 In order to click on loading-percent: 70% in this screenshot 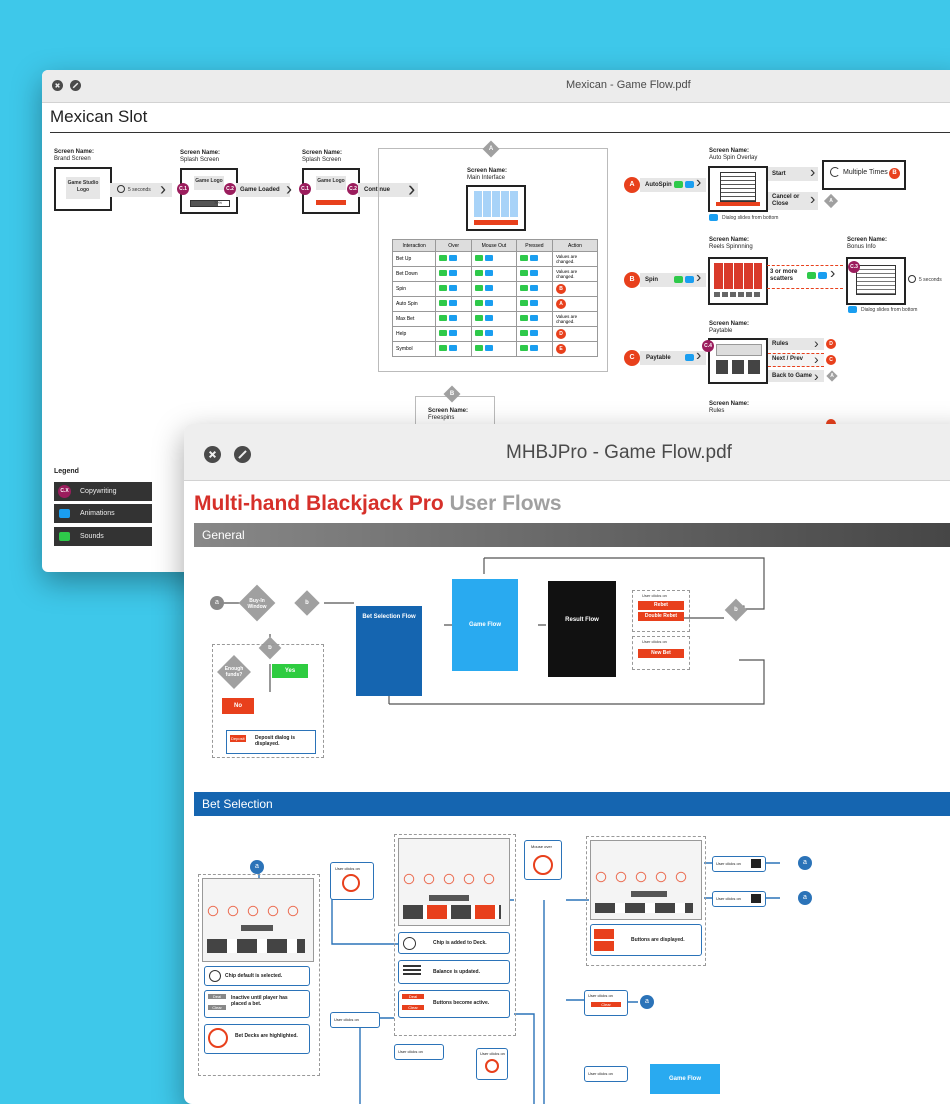, I will do `click(218, 202)`.